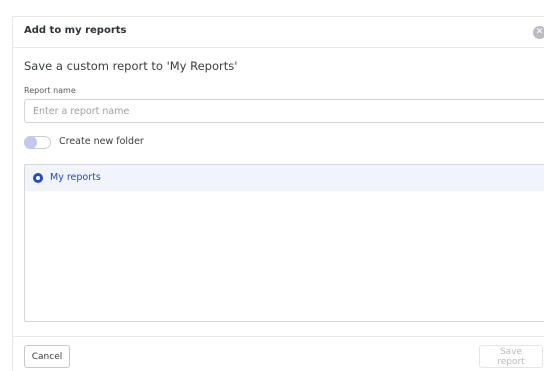 The image size is (544, 371). I want to click on dialog-subtitle: Save a custom report to 'My Reports', so click(131, 66).